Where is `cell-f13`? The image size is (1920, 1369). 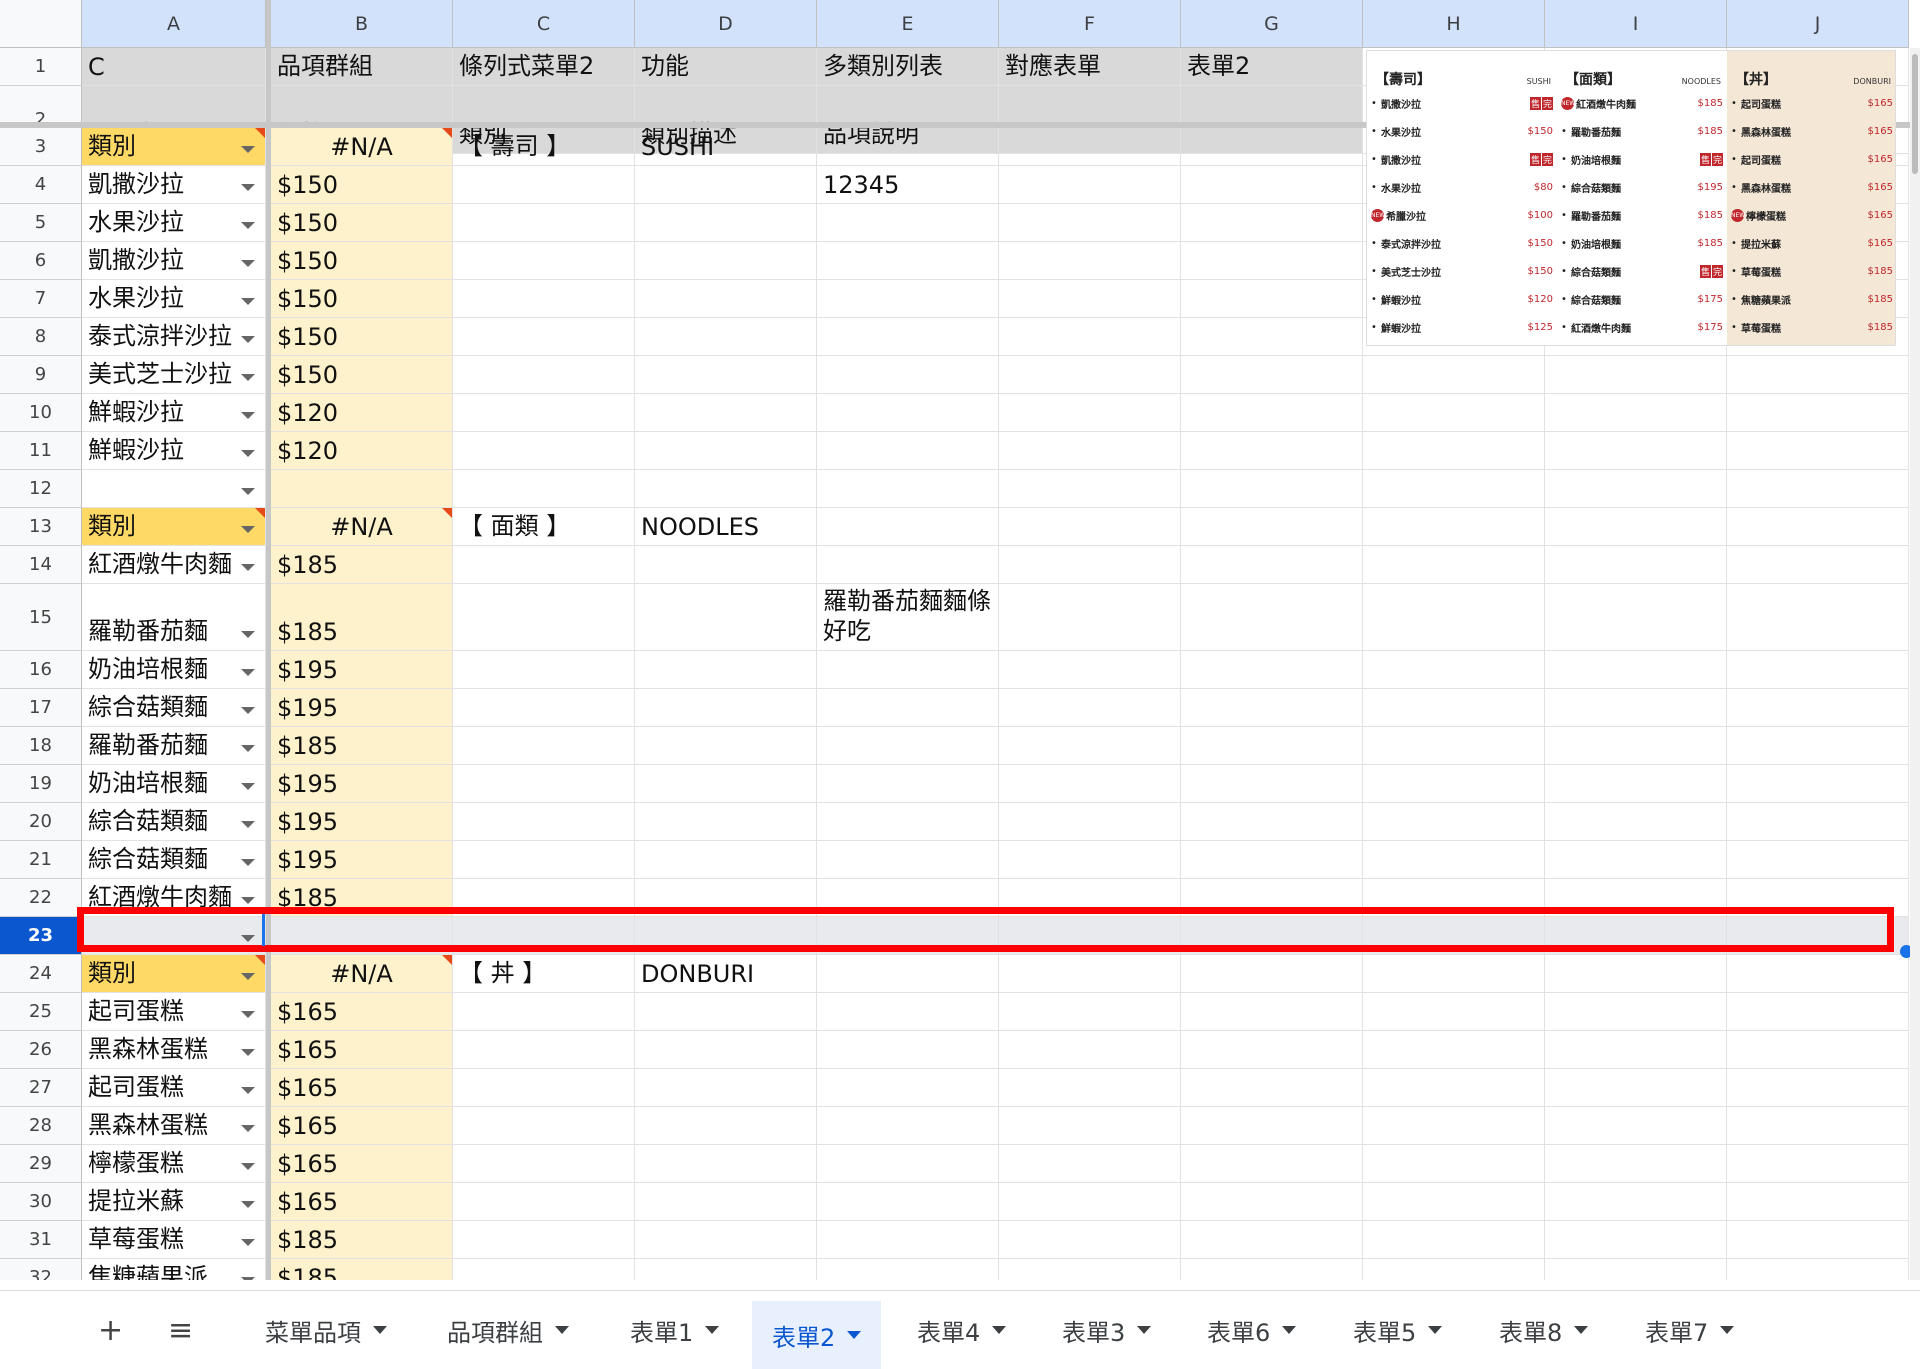 cell-f13 is located at coordinates (1090, 527).